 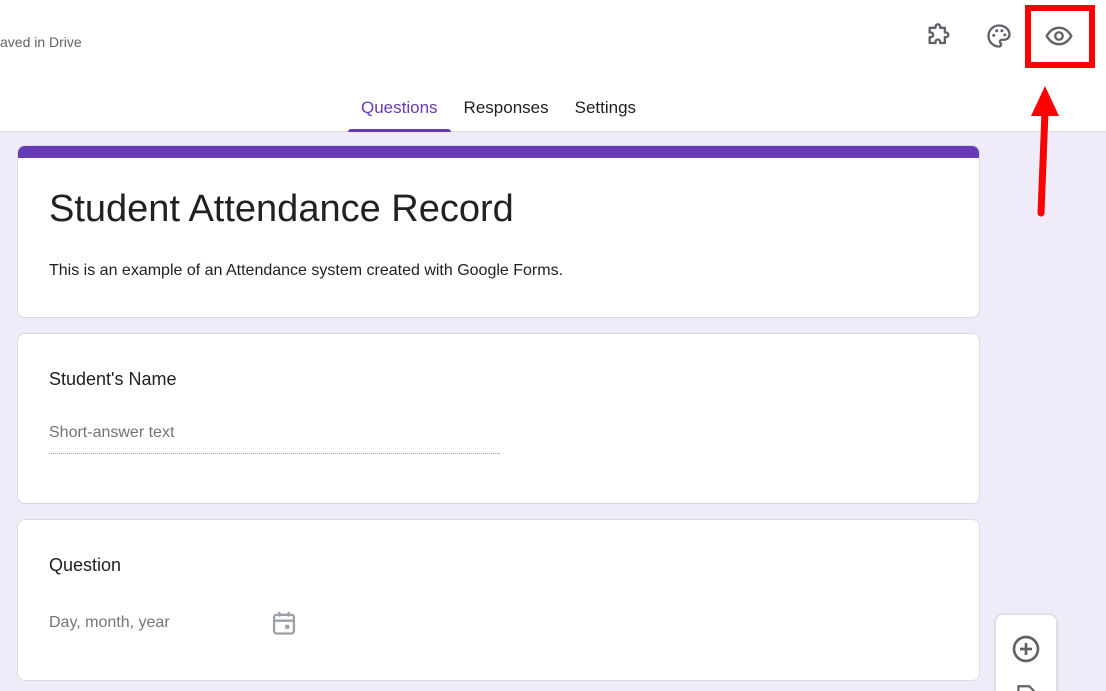 I want to click on annotation-highlight-box, so click(x=1060, y=36).